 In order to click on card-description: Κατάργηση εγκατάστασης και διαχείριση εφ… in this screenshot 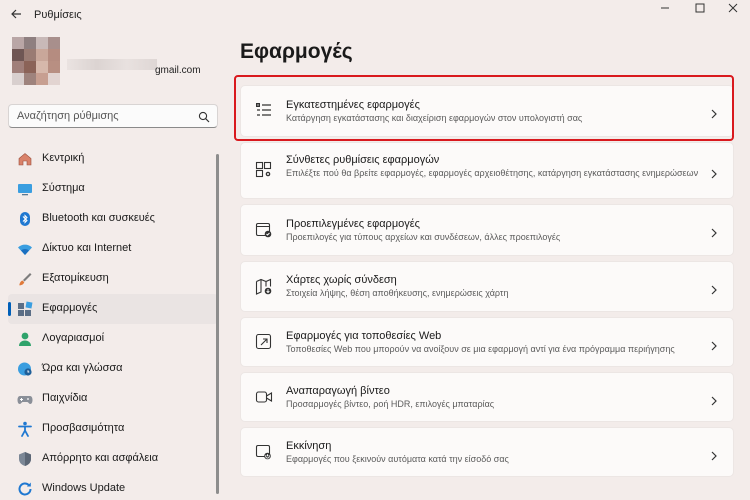, I will do `click(434, 118)`.